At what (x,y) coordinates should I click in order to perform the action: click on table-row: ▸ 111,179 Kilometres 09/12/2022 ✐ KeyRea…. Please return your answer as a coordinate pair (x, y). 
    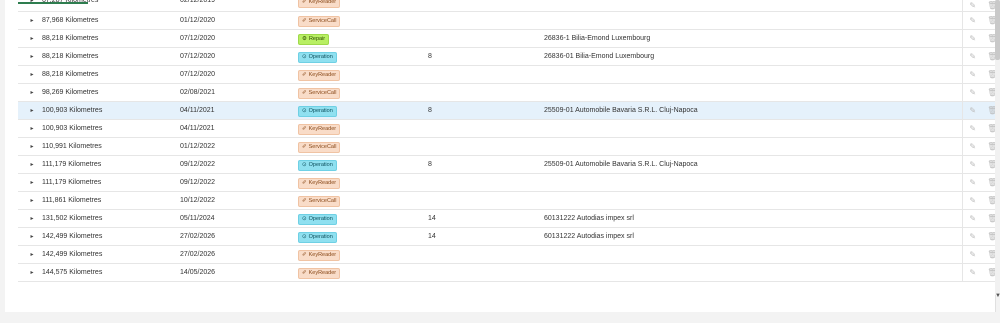
    Looking at the image, I should click on (509, 183).